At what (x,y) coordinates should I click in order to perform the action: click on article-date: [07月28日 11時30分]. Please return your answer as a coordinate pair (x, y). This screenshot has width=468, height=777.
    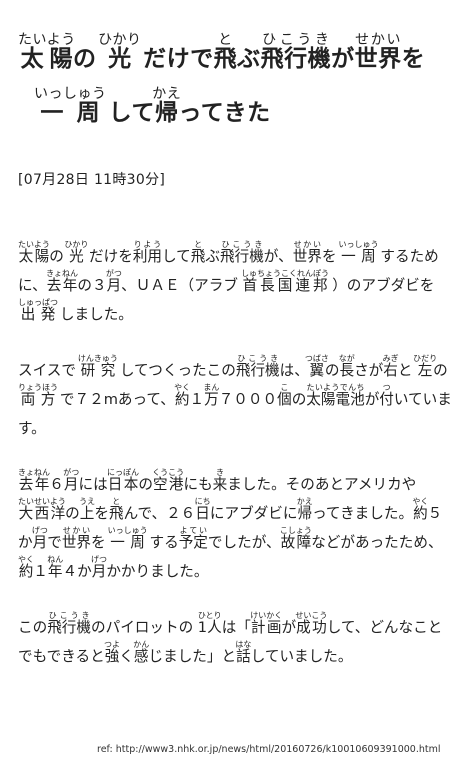
    Looking at the image, I should click on (92, 180).